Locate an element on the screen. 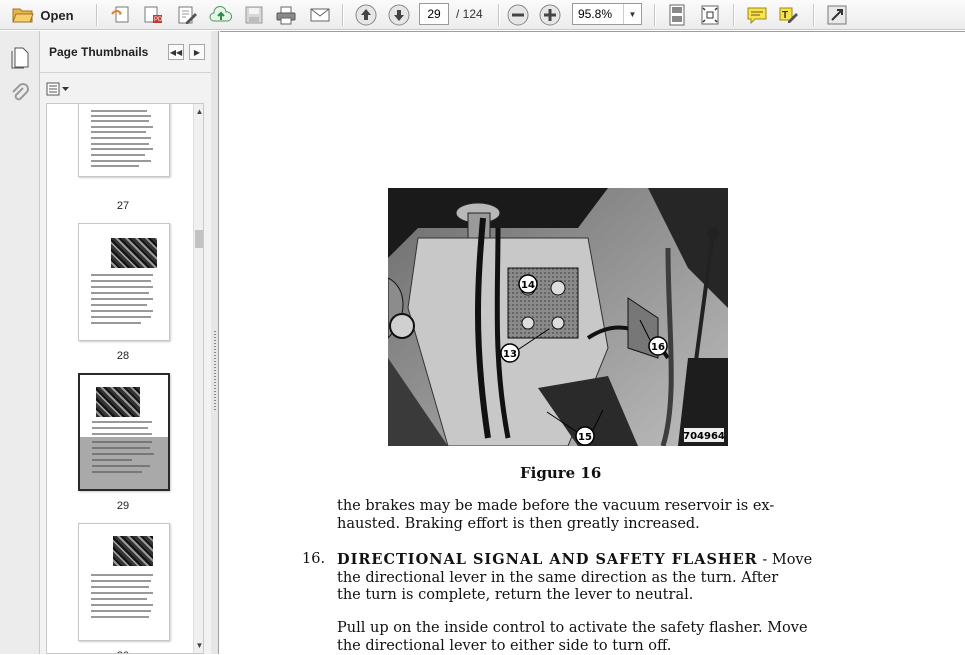 The image size is (965, 655). arrow-down-circle-icon is located at coordinates (399, 15).